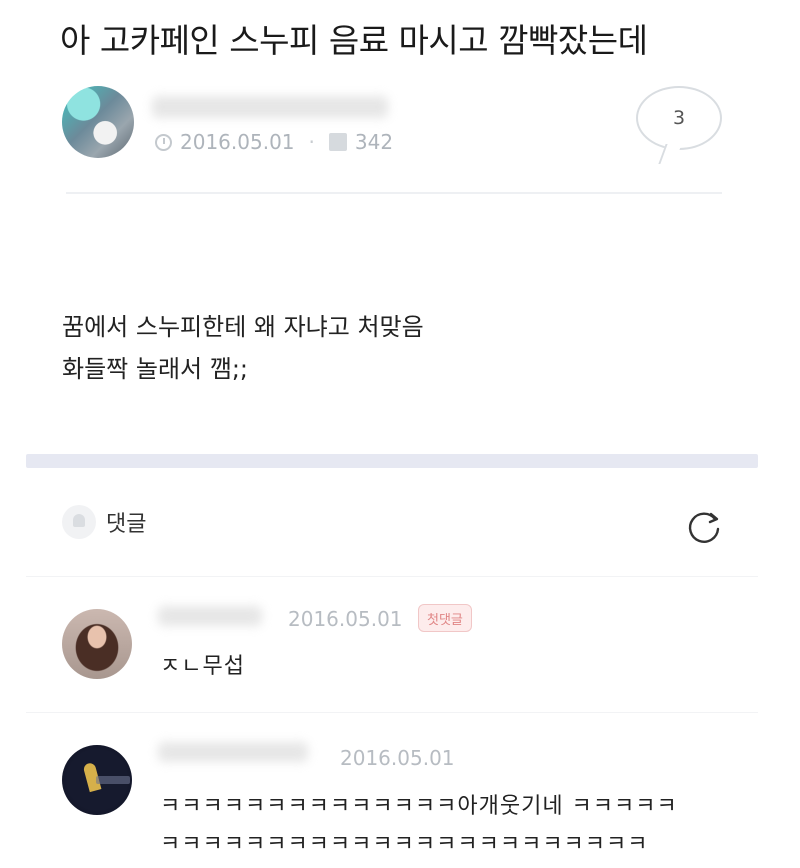 This screenshot has width=800, height=868. I want to click on post-title: 아 고카페인 스누피 음료 마시고 깜빡잤는데, so click(354, 40).